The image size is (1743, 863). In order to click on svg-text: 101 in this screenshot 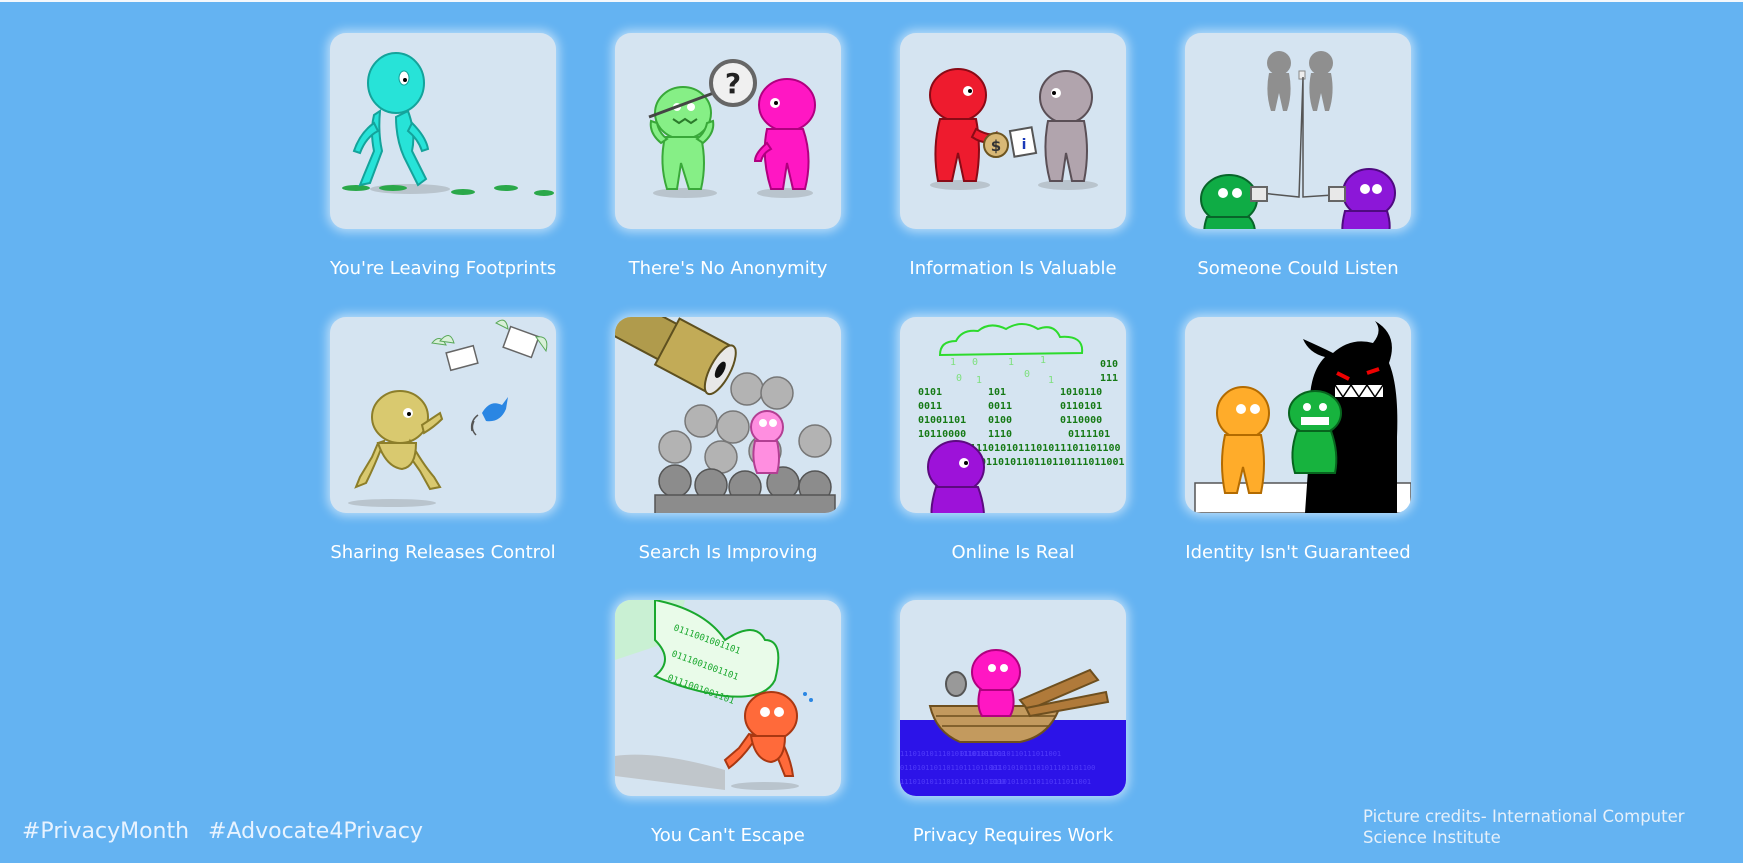, I will do `click(997, 392)`.